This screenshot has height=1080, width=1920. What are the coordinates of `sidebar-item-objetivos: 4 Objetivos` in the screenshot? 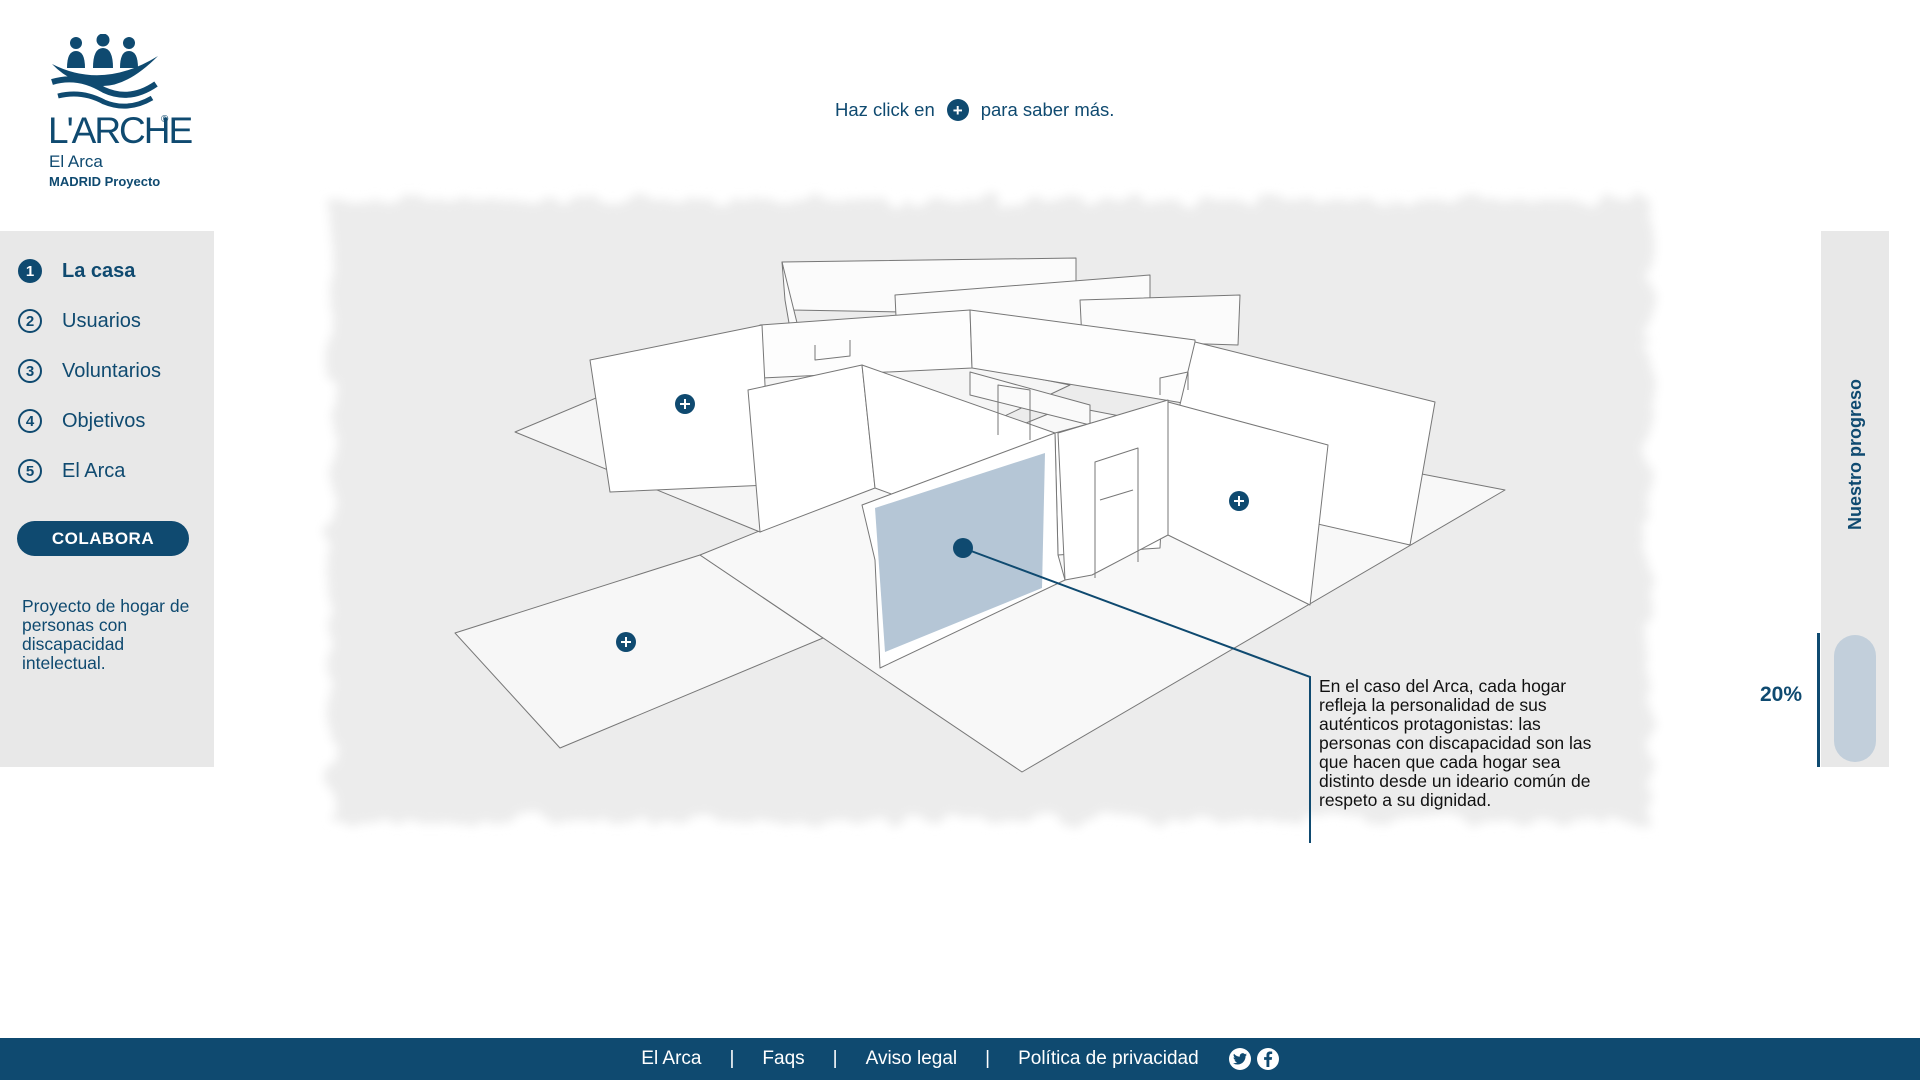 It's located at (81, 421).